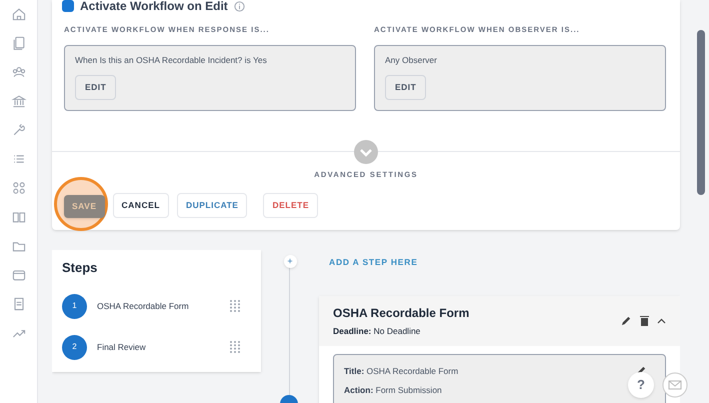 The width and height of the screenshot is (709, 403). I want to click on checkbox, so click(68, 6).